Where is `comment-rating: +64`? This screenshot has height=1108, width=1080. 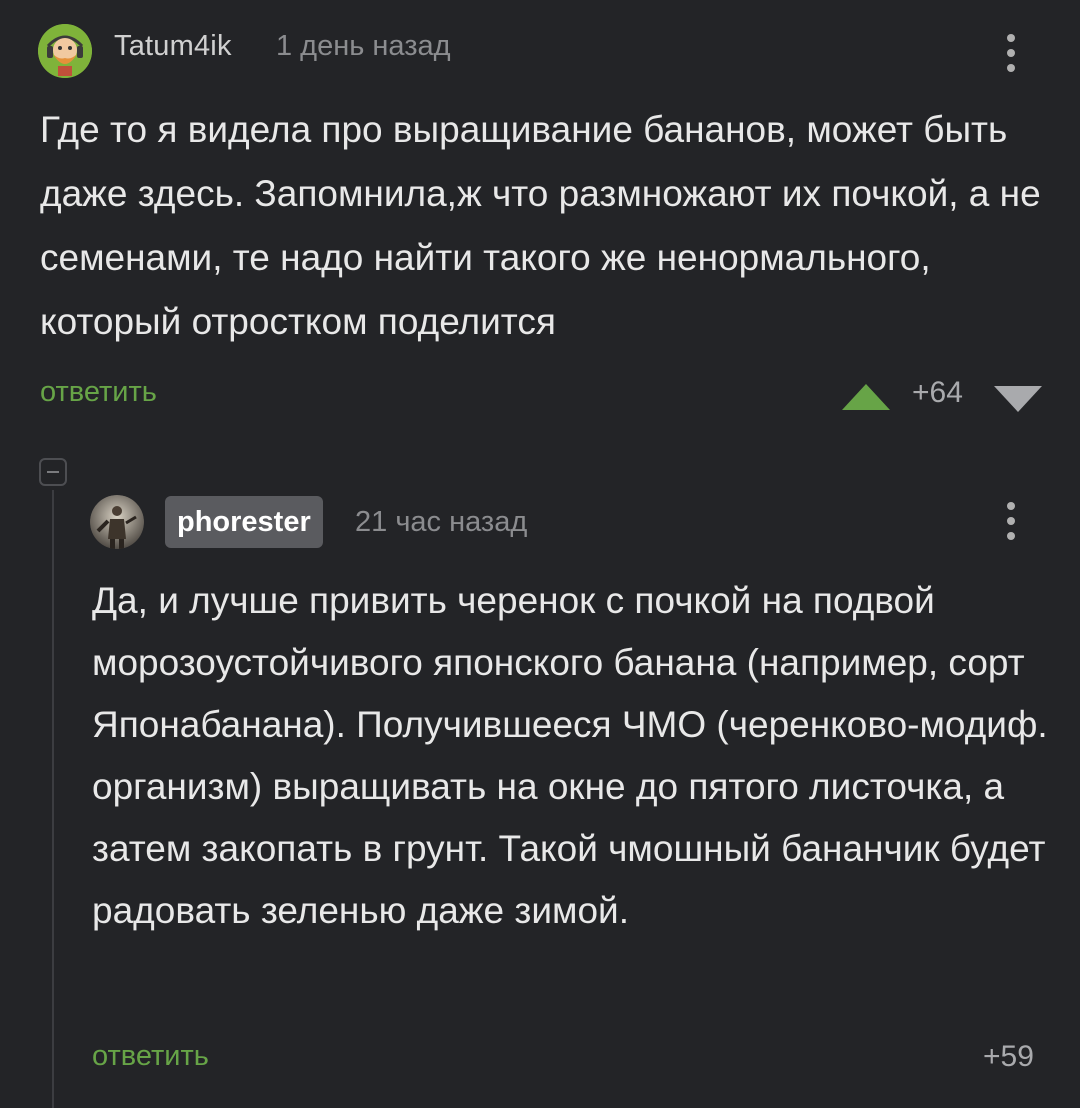
comment-rating: +64 is located at coordinates (937, 392).